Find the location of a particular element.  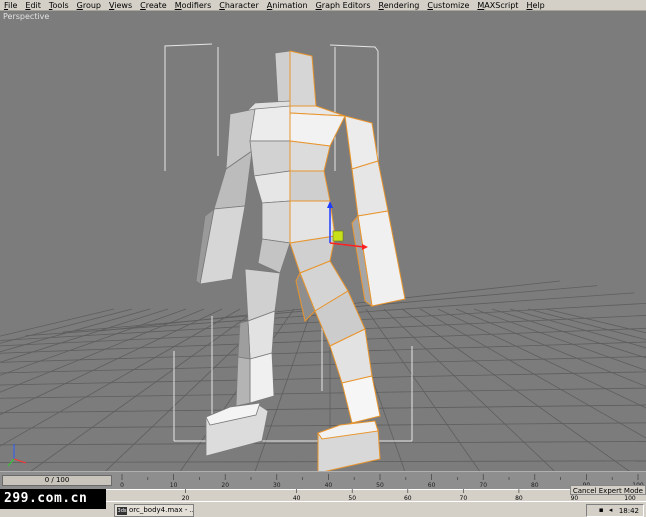

track-tick-label: 50 is located at coordinates (380, 485).